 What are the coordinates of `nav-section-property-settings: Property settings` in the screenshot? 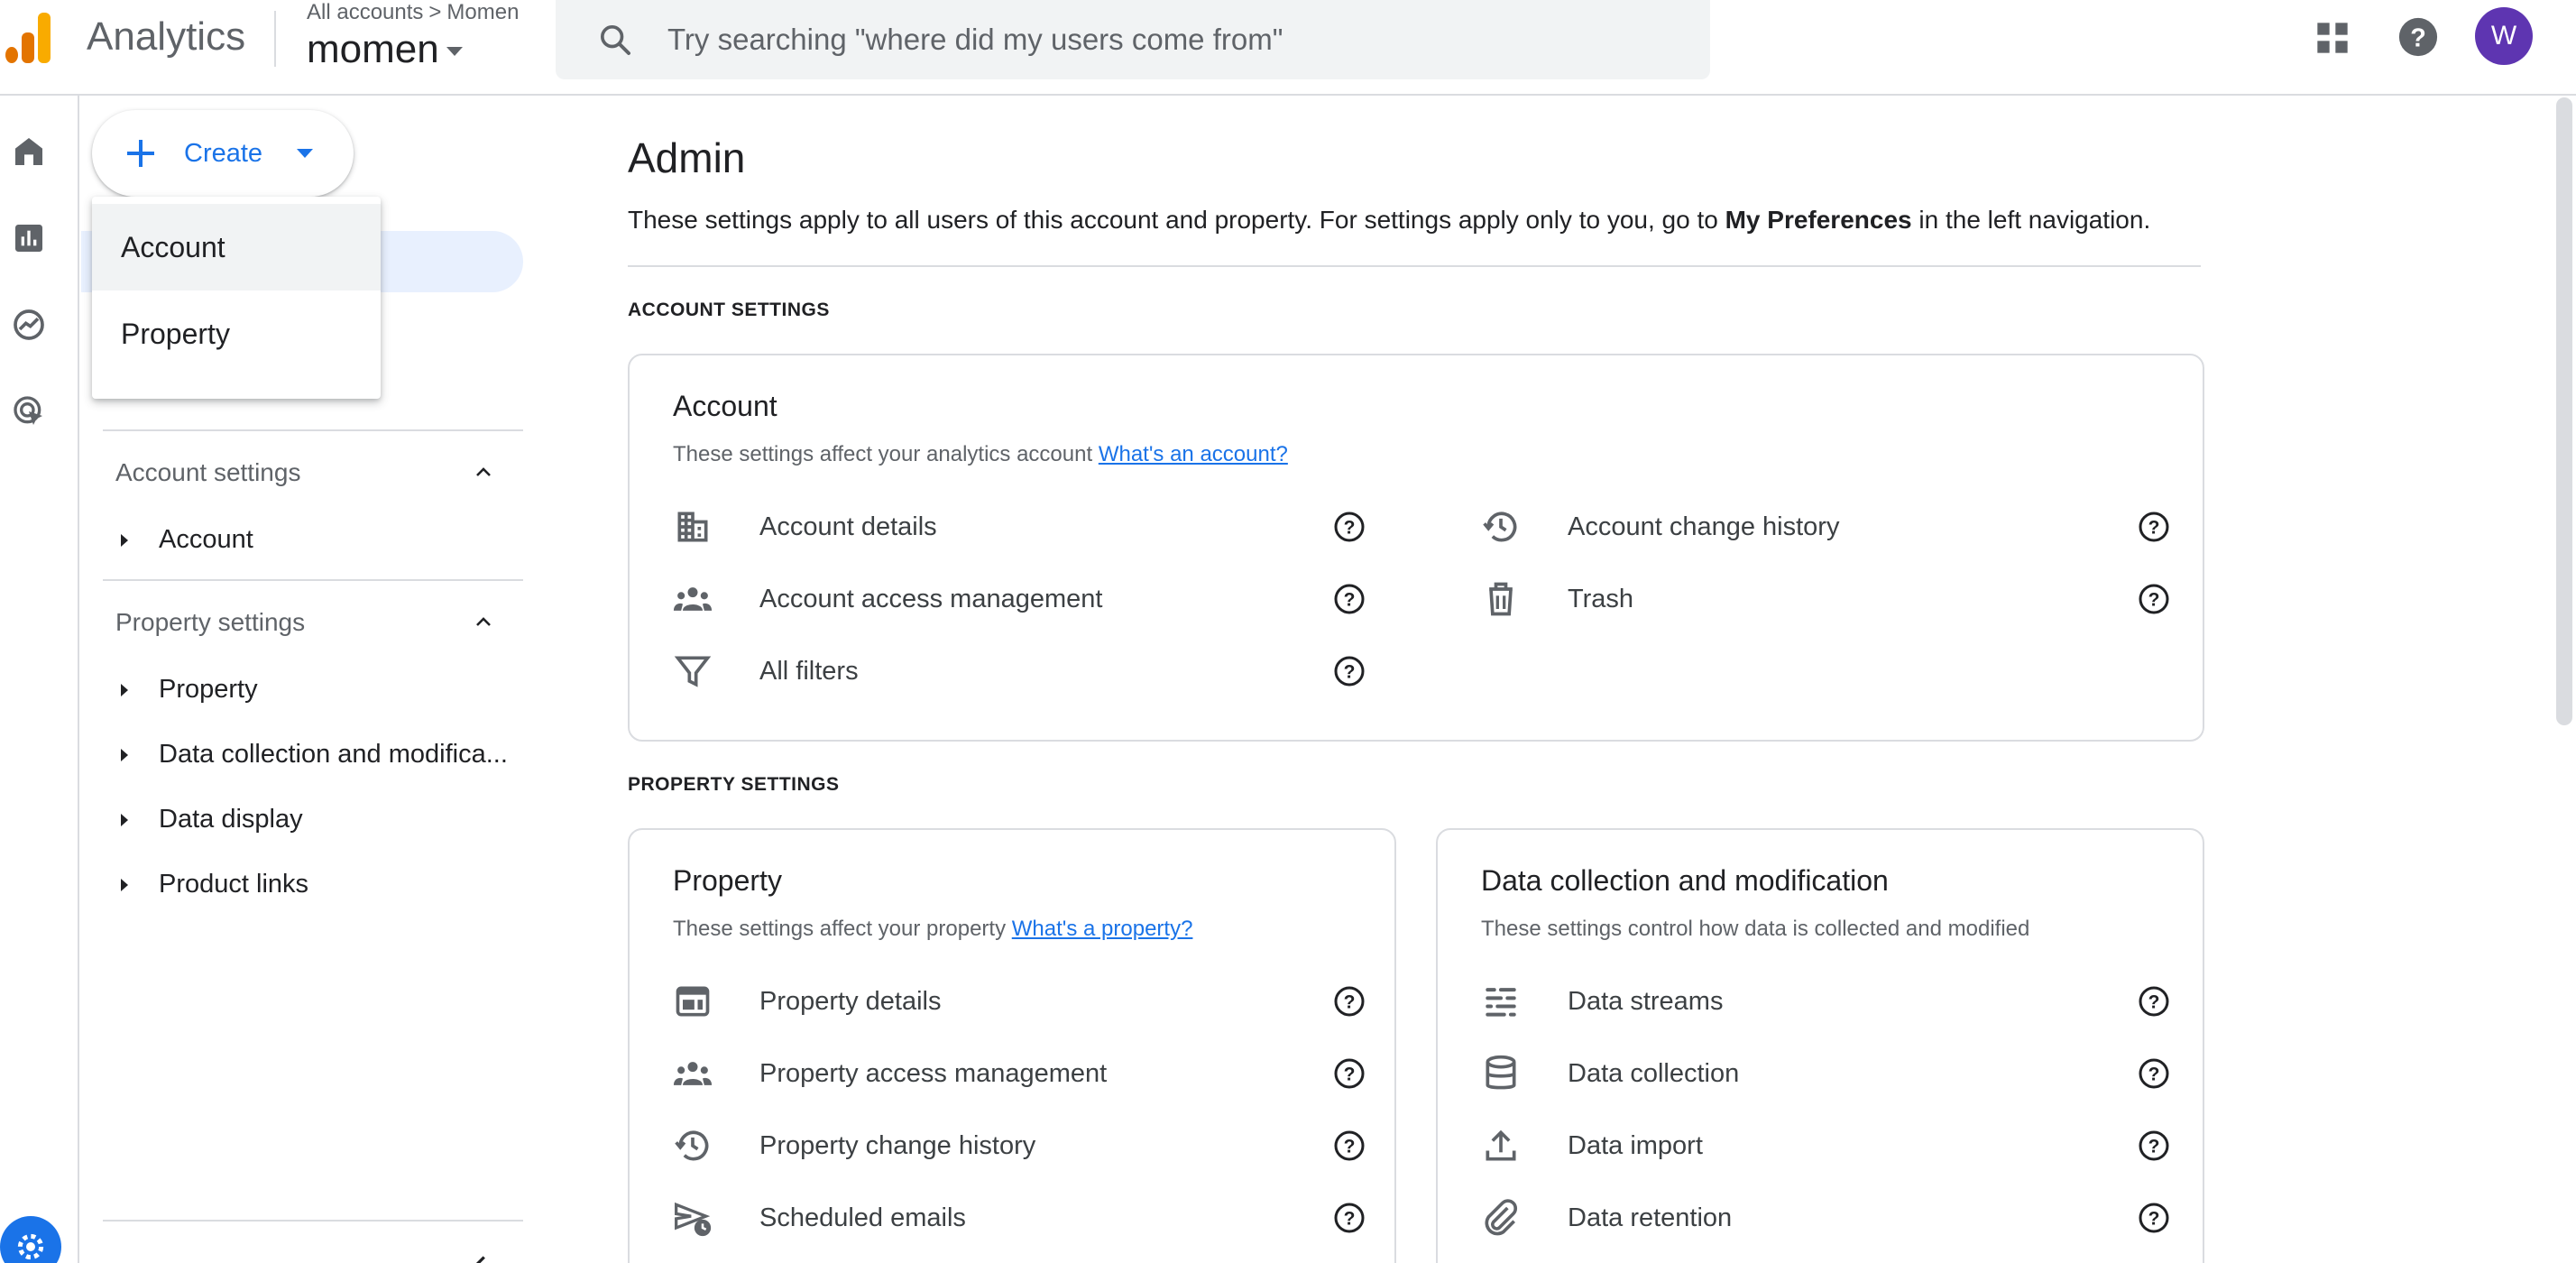 It's located at (210, 622).